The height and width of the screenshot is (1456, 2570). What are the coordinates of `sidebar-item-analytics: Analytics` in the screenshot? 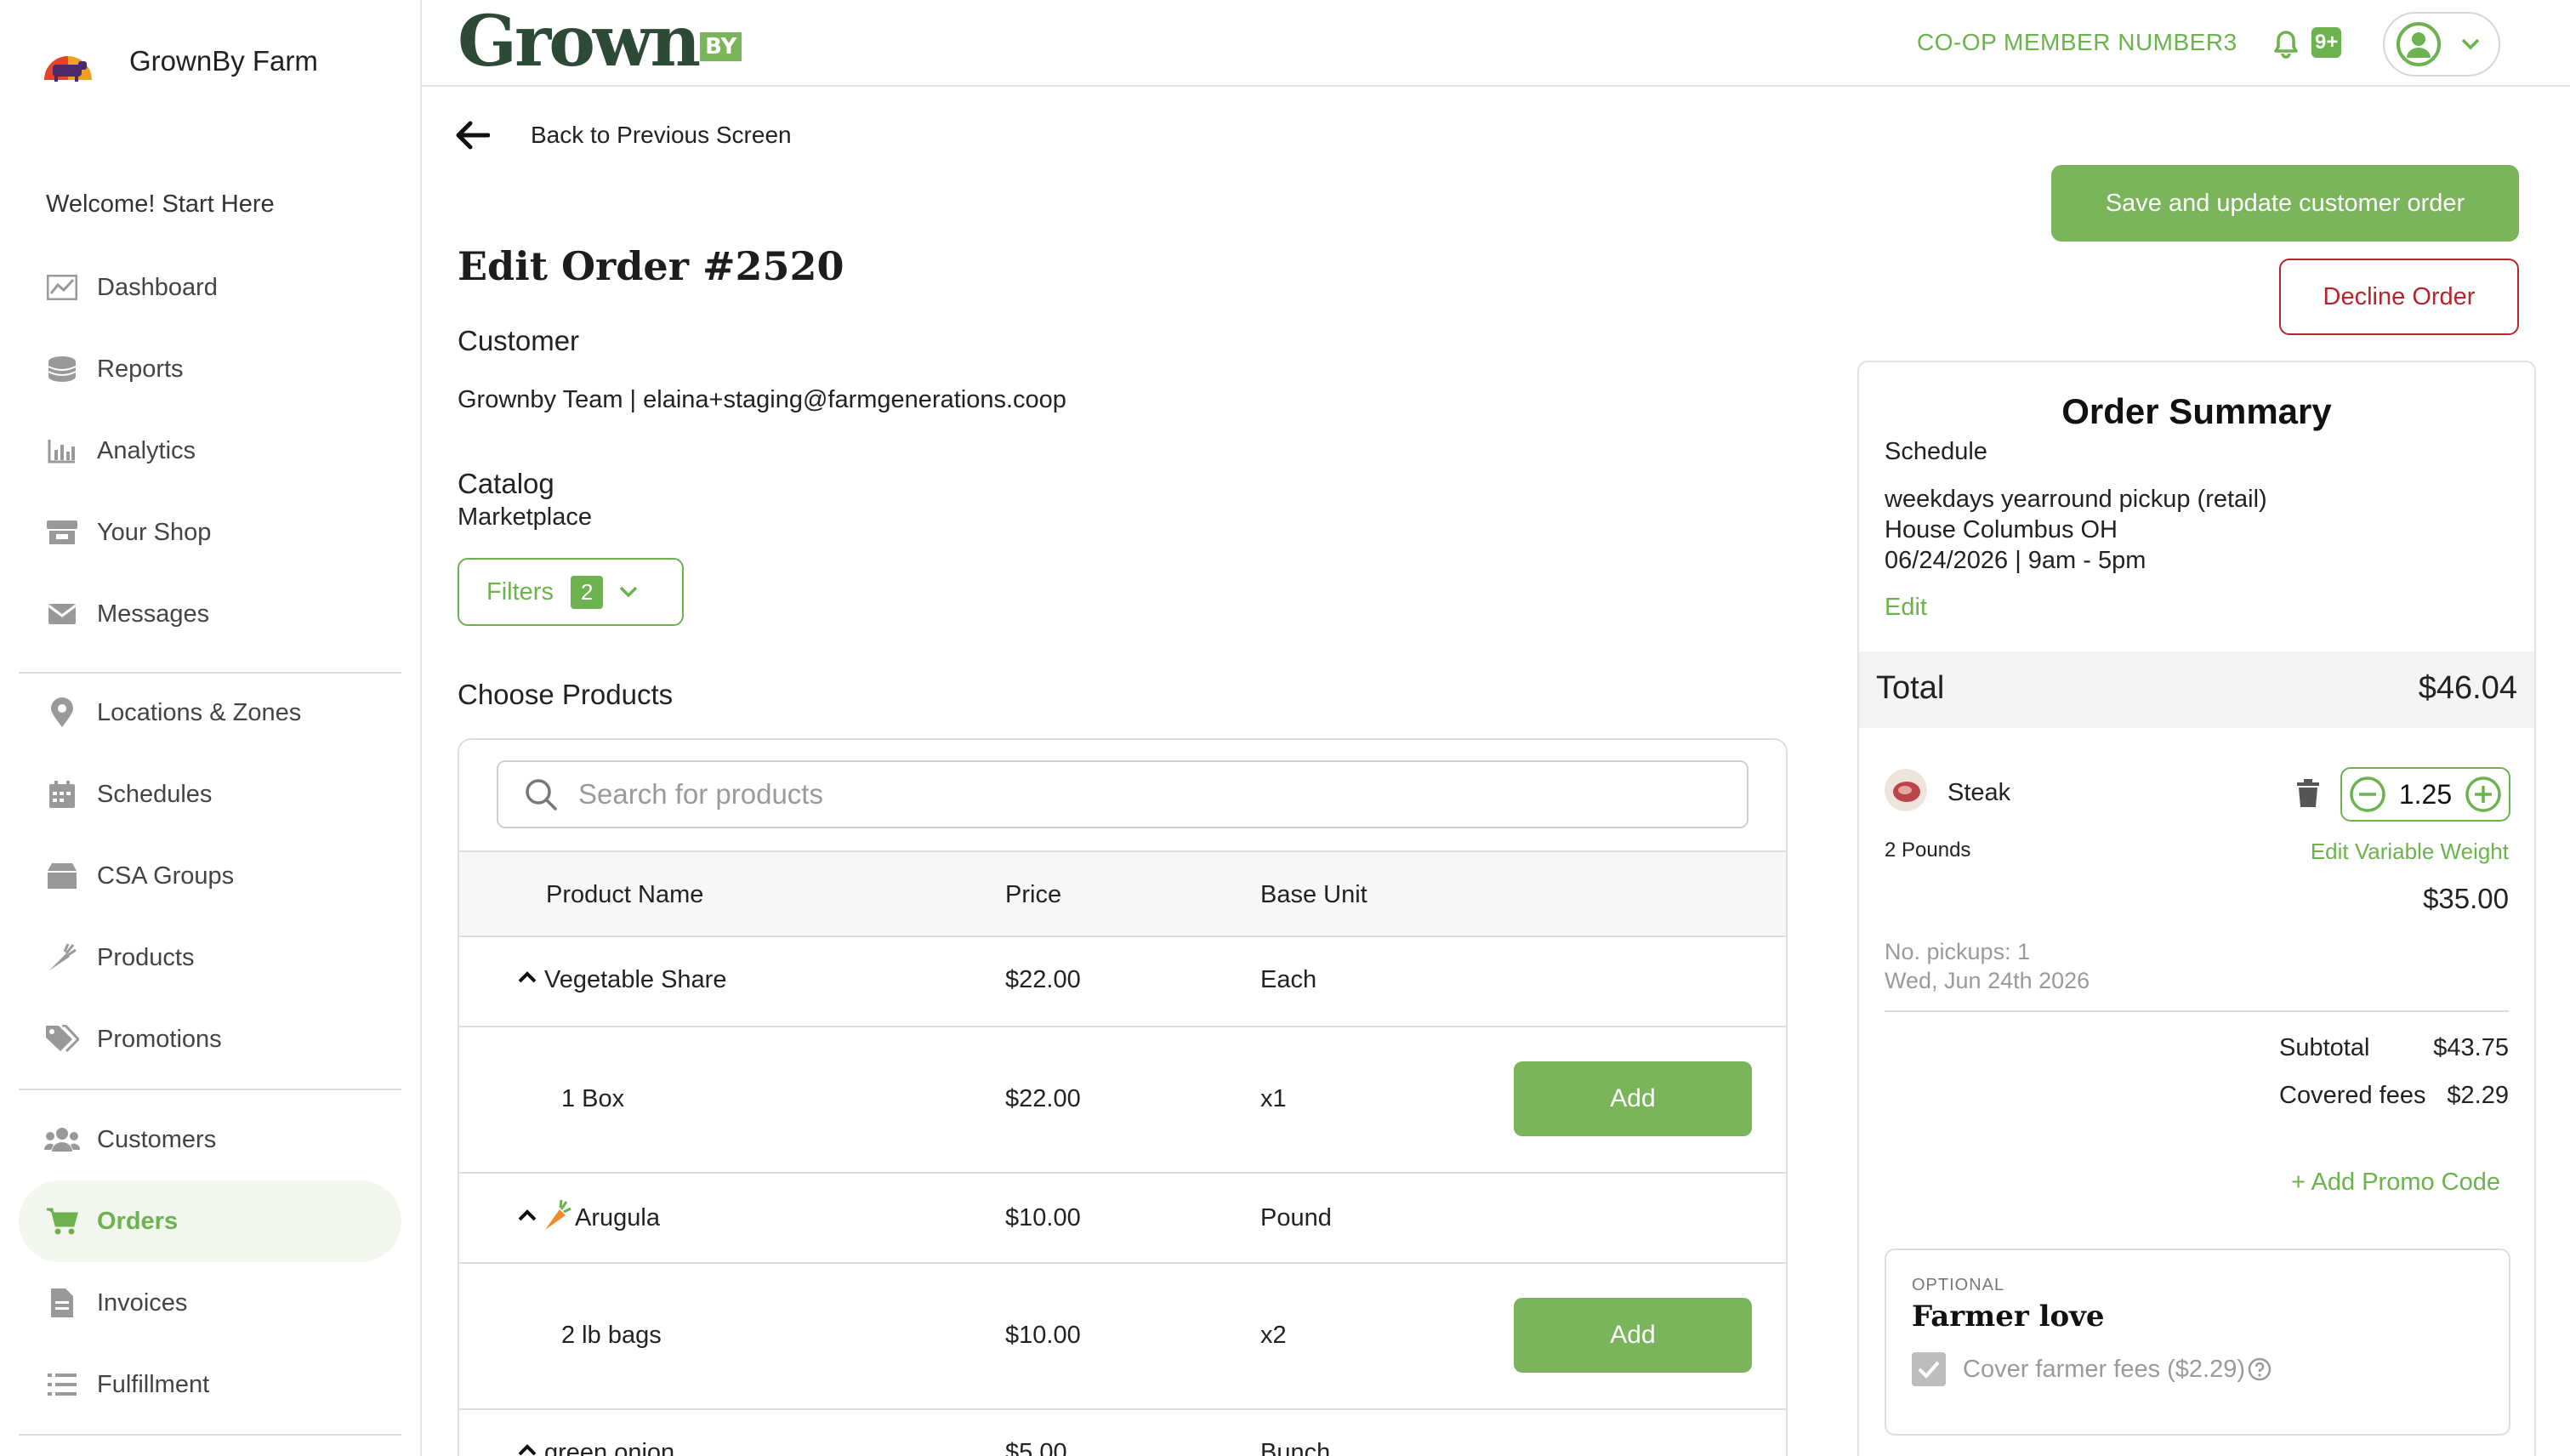 It's located at (210, 451).